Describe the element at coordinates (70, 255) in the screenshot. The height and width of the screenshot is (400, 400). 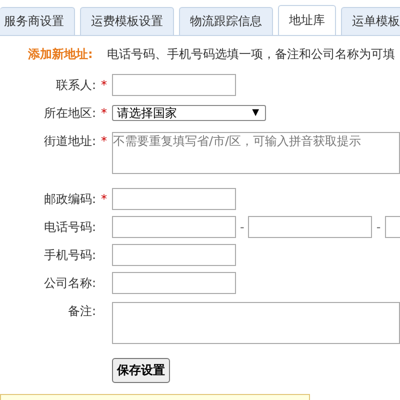
I see `field-label: 手机号码:` at that location.